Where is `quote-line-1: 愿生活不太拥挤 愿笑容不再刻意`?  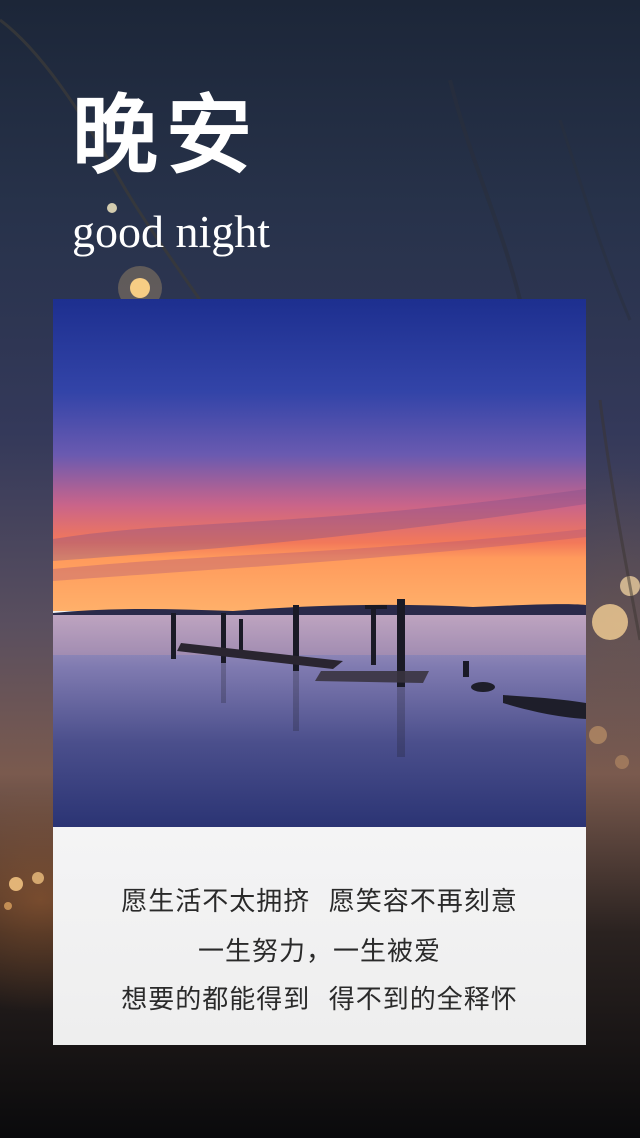 quote-line-1: 愿生活不太拥挤 愿笑容不再刻意 is located at coordinates (319, 902).